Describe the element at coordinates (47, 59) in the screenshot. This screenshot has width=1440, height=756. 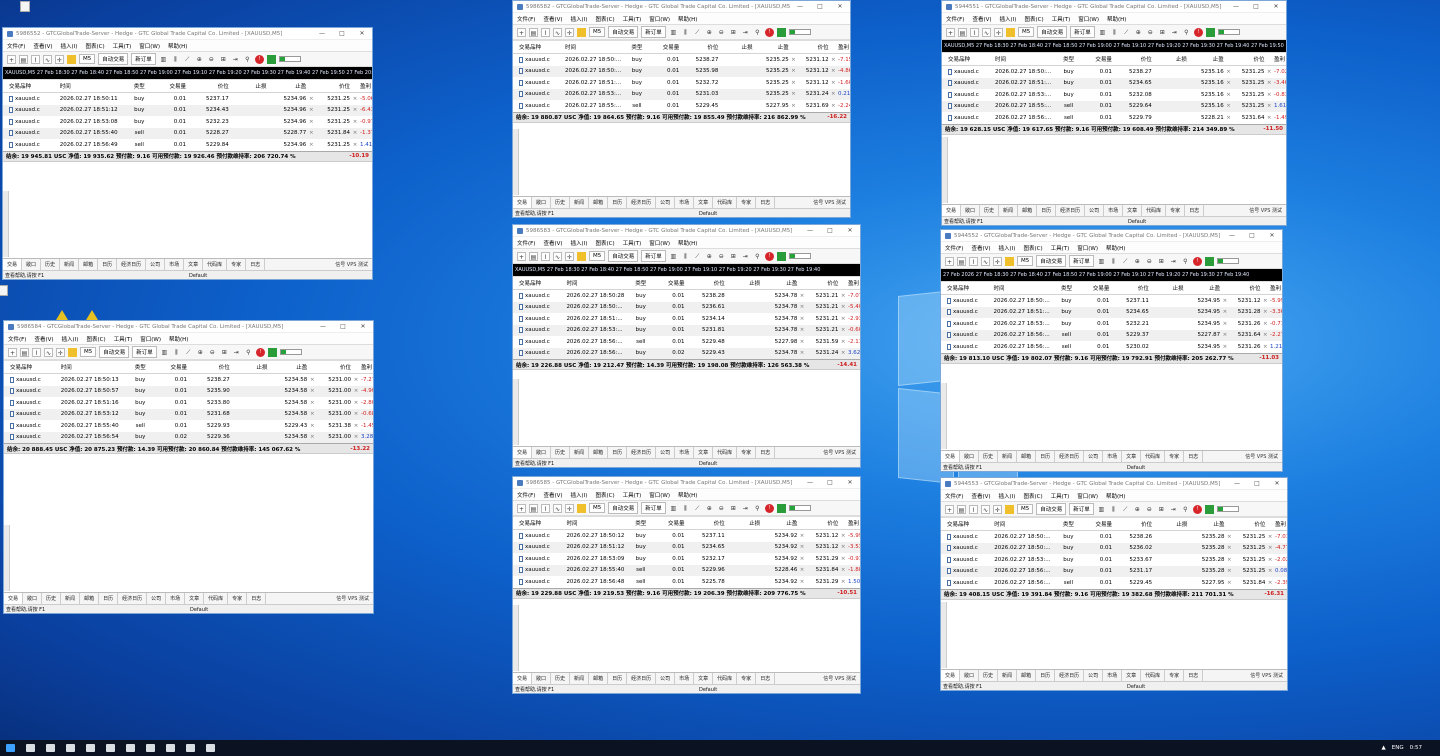
I see `indicators-icon: ∿` at that location.